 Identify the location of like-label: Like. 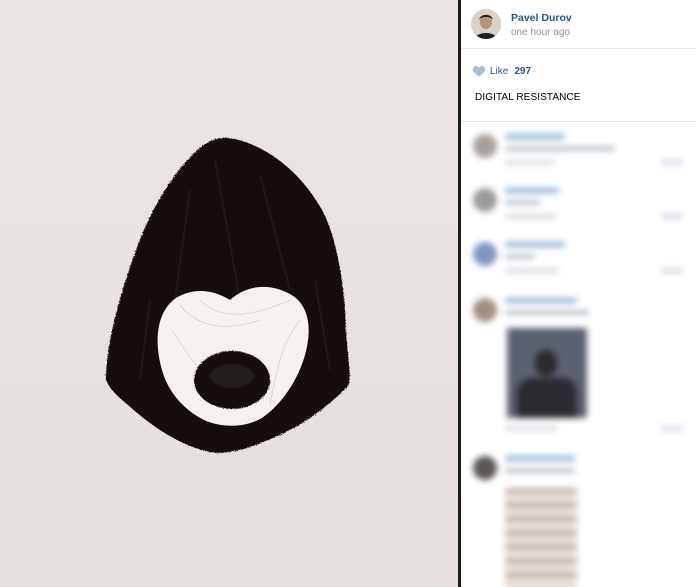
(499, 71).